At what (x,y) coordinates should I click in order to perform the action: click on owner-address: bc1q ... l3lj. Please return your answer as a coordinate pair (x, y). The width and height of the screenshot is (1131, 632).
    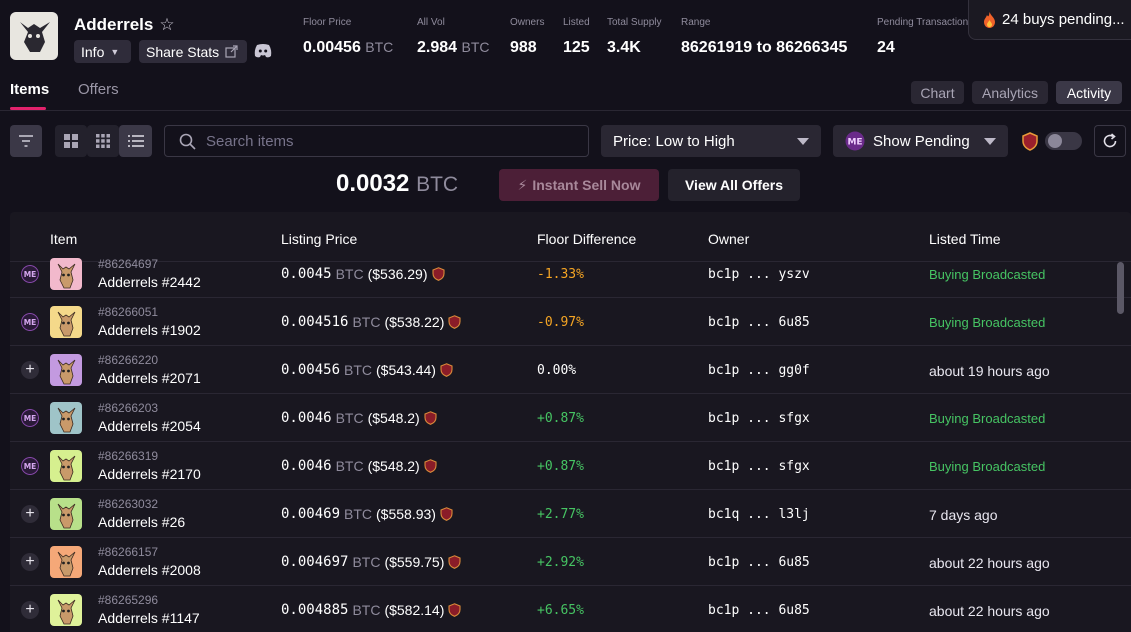
    Looking at the image, I should click on (759, 514).